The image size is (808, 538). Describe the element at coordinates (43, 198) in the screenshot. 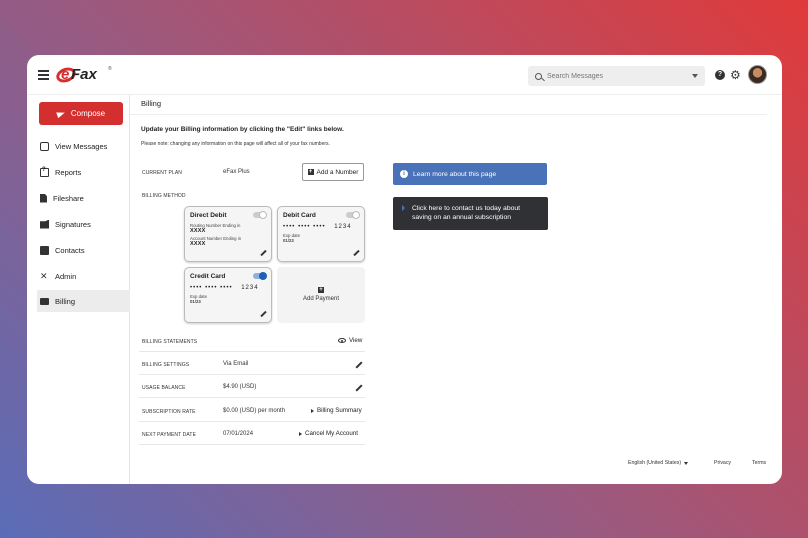

I see `file-icon` at that location.